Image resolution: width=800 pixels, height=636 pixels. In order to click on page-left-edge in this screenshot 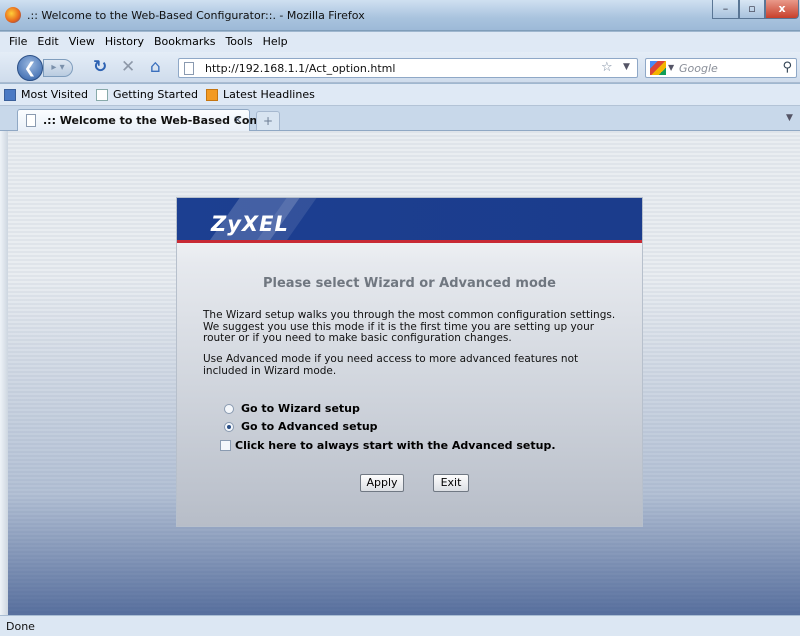, I will do `click(4, 373)`.